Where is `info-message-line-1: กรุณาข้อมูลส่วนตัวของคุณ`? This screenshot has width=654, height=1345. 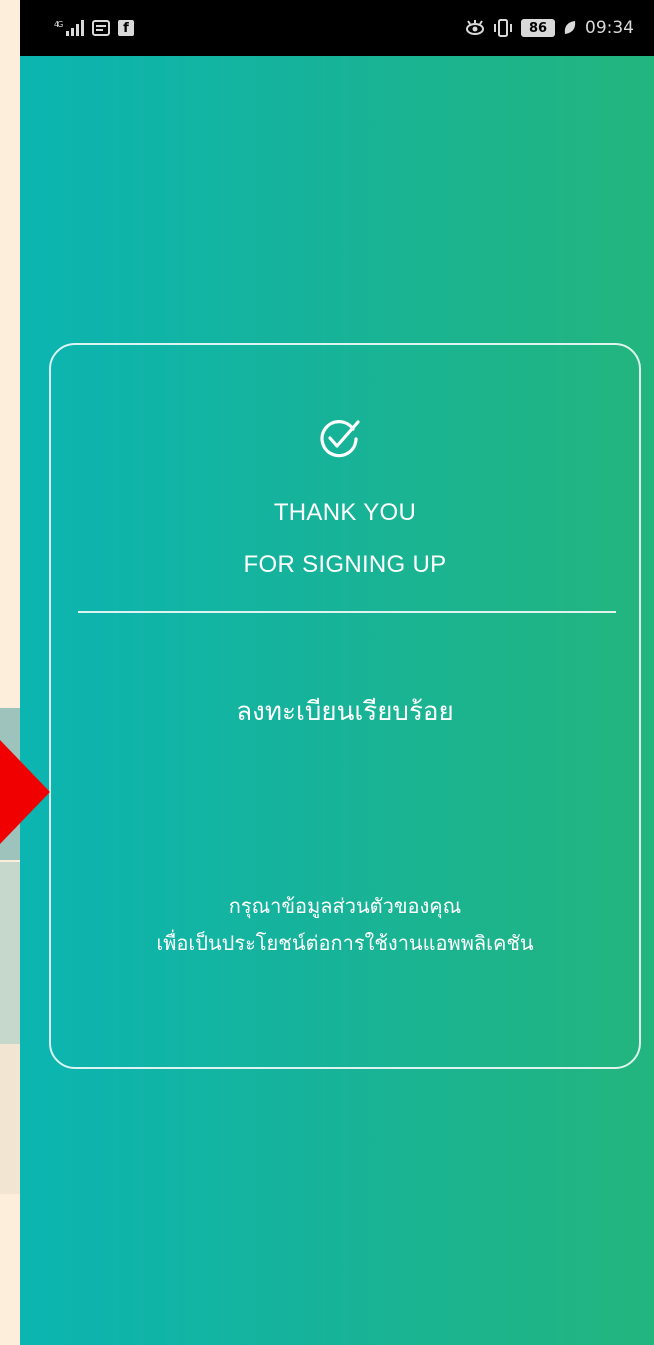 info-message-line-1: กรุณาข้อมูลส่วนตัวของคุณ is located at coordinates (345, 906).